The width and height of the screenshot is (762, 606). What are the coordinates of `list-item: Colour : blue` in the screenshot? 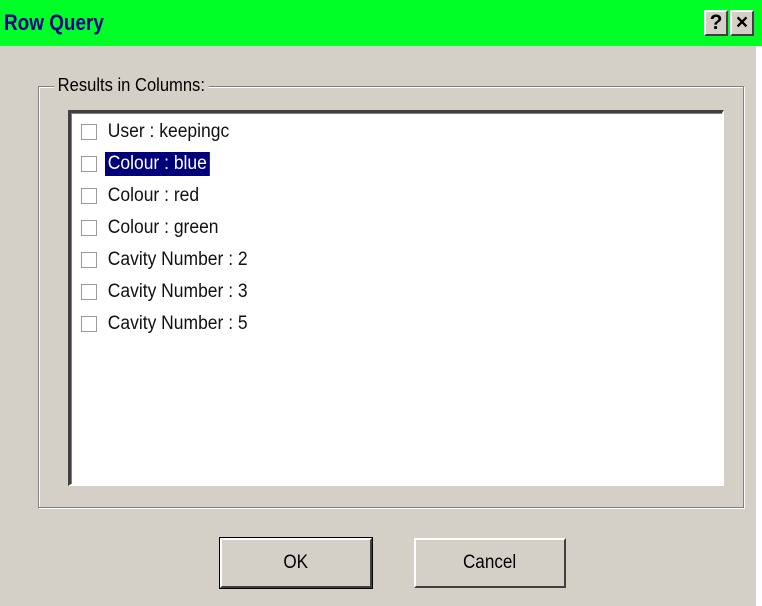 It's located at (150, 164).